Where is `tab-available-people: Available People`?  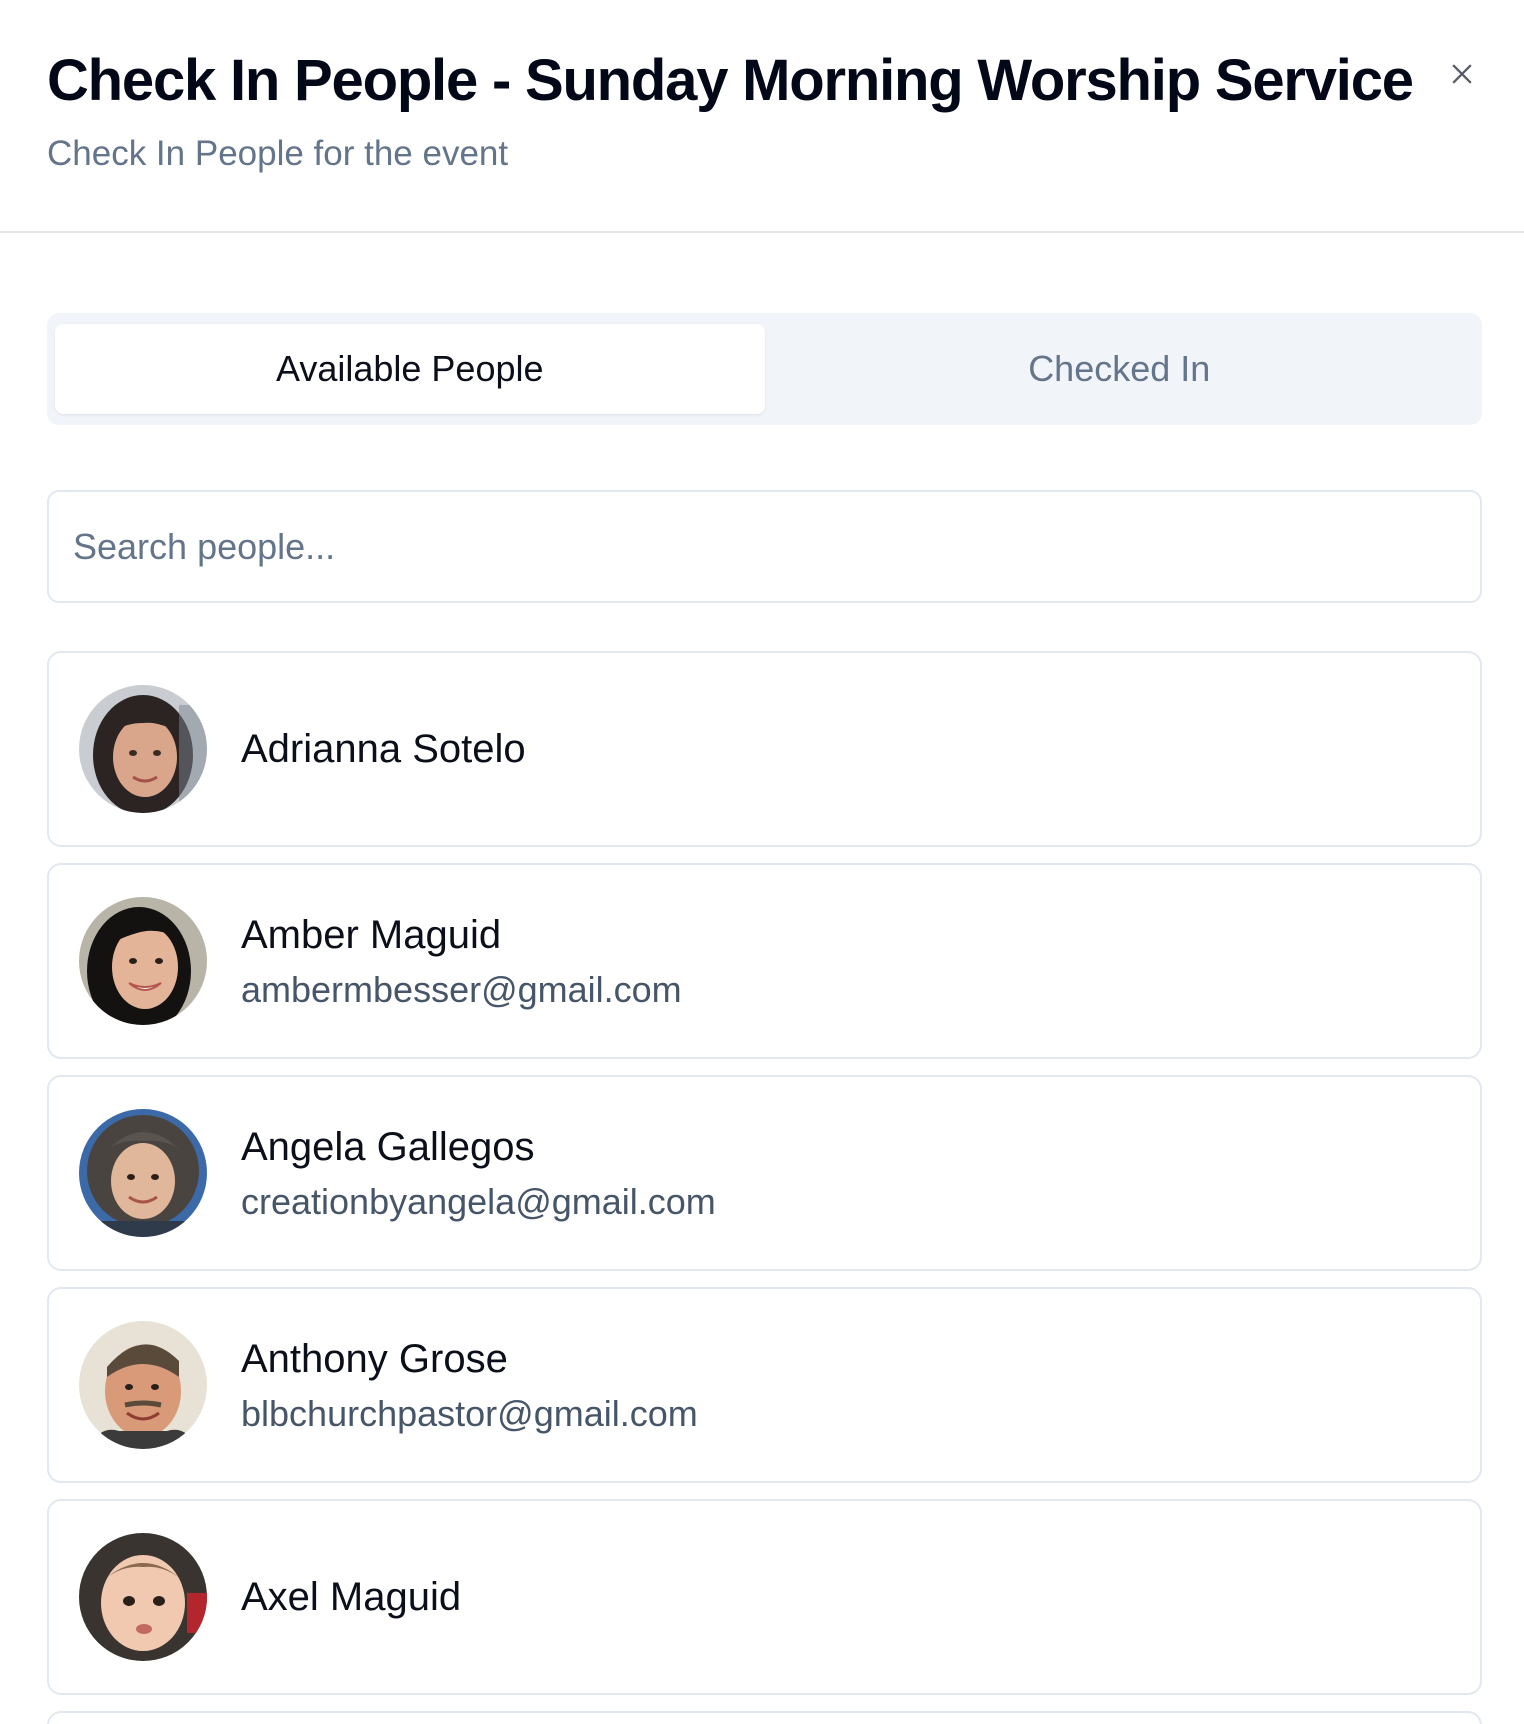 tab-available-people: Available People is located at coordinates (410, 369).